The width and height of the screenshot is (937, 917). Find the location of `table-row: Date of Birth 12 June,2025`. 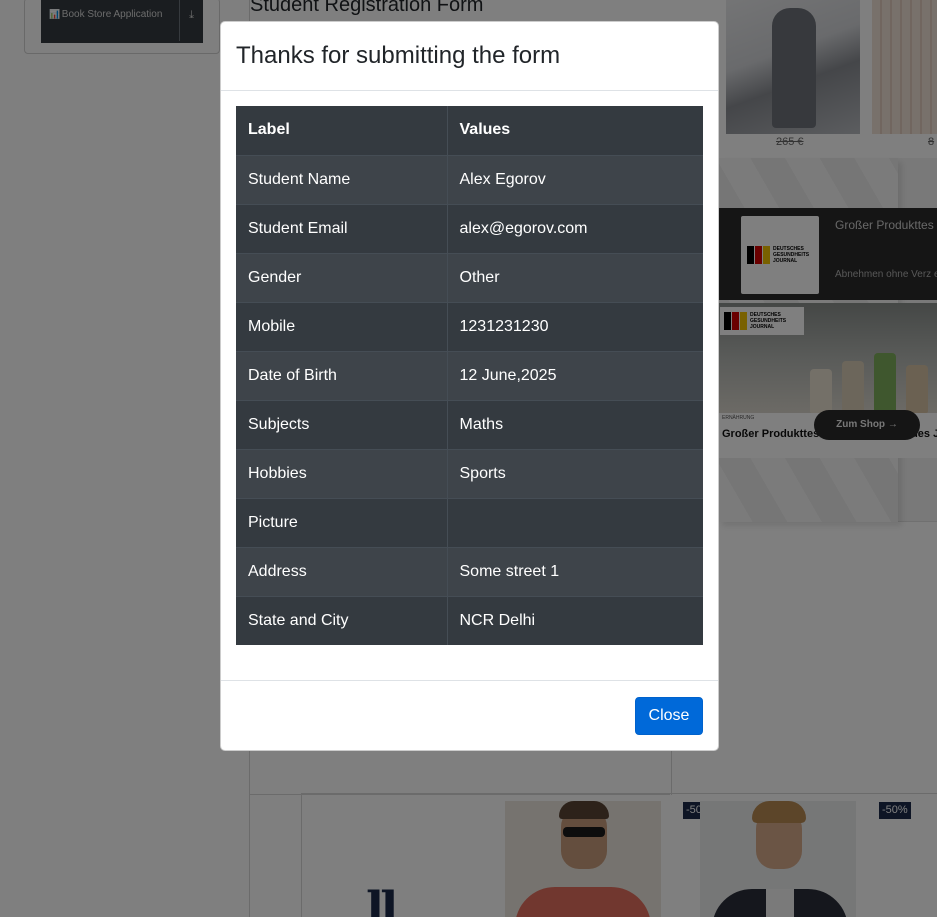

table-row: Date of Birth 12 June,2025 is located at coordinates (469, 375).